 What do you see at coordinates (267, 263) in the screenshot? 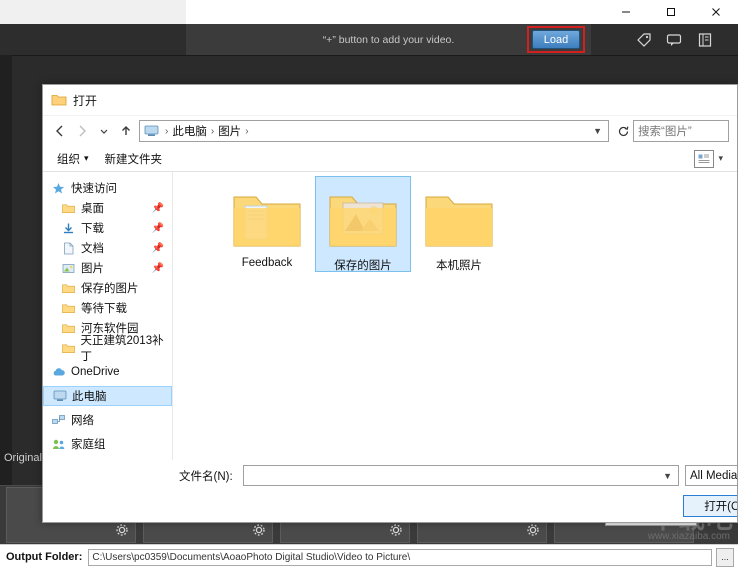
I see `file-item-label: Feedback` at bounding box center [267, 263].